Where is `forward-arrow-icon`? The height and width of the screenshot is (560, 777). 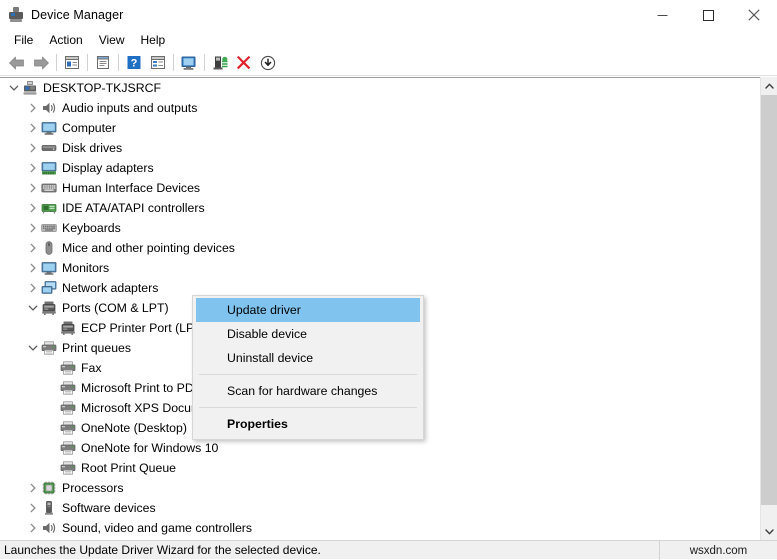
forward-arrow-icon is located at coordinates (41, 62).